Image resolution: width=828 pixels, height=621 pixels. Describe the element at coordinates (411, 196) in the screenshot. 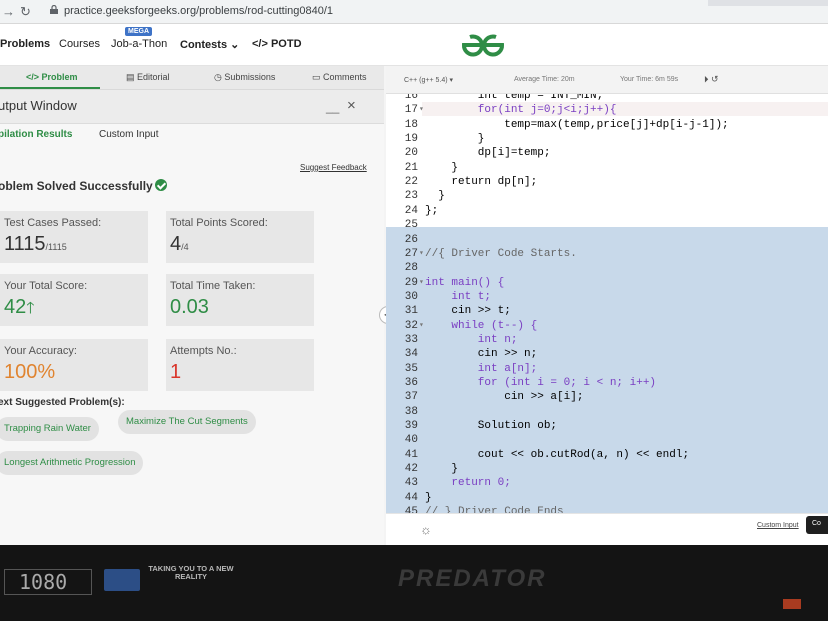

I see `line-number: 23` at that location.